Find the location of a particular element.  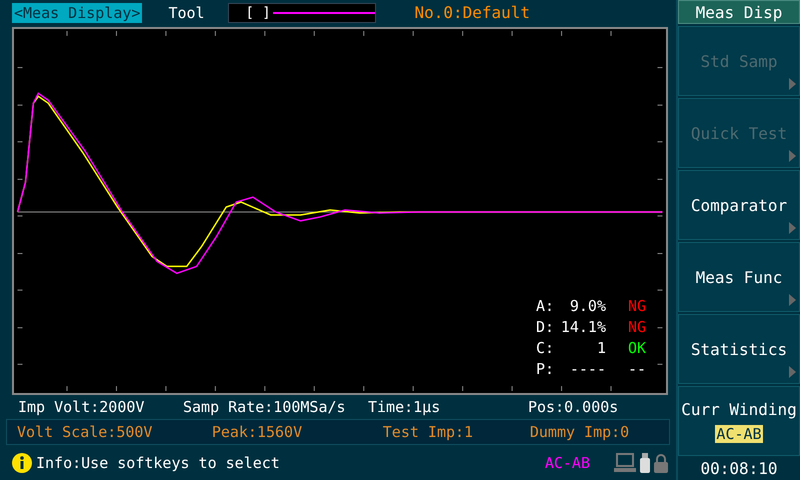

verdict-label: OK is located at coordinates (636, 348).